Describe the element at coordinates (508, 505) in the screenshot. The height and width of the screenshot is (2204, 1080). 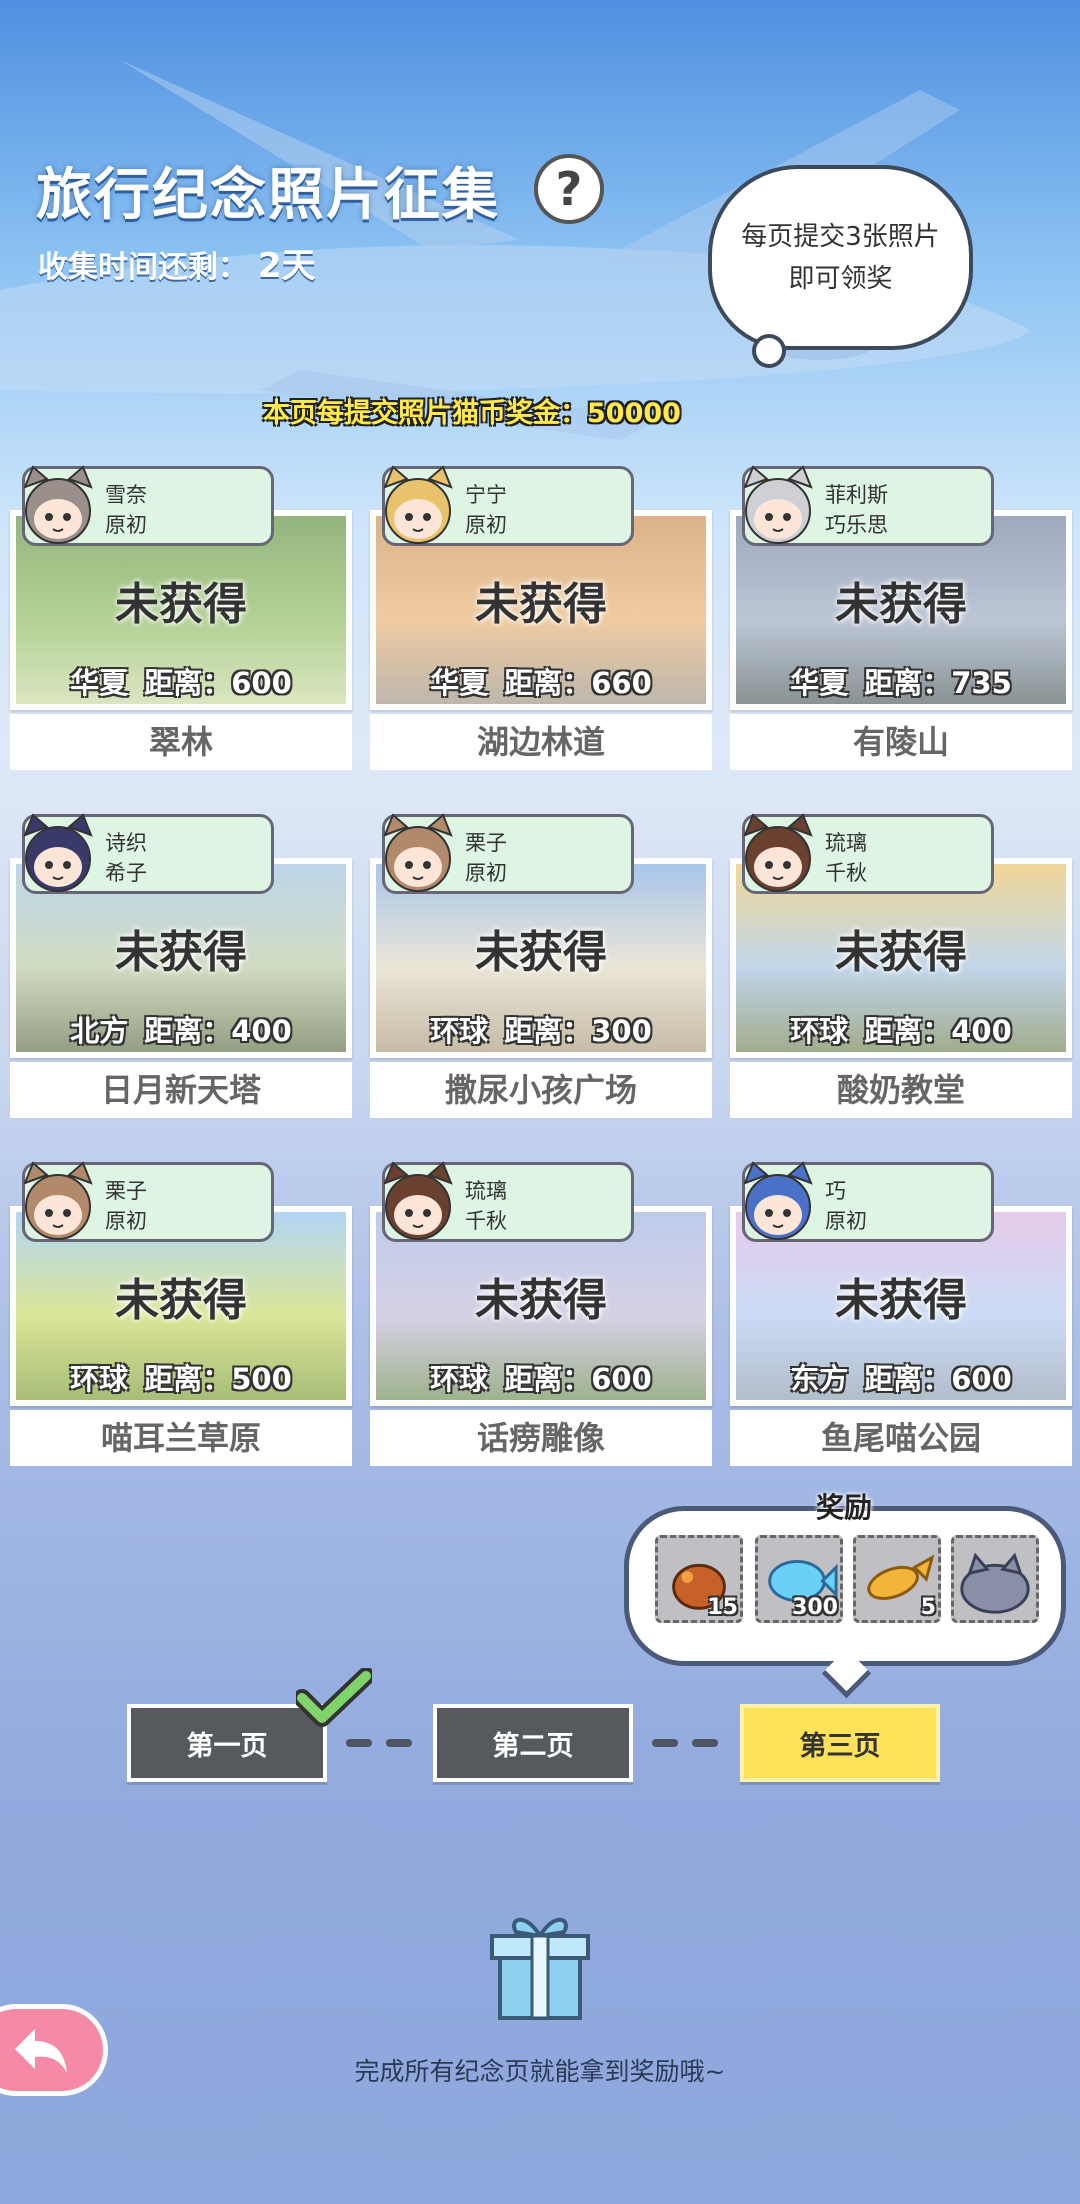
I see `character-tag: 宁宁 原初` at that location.